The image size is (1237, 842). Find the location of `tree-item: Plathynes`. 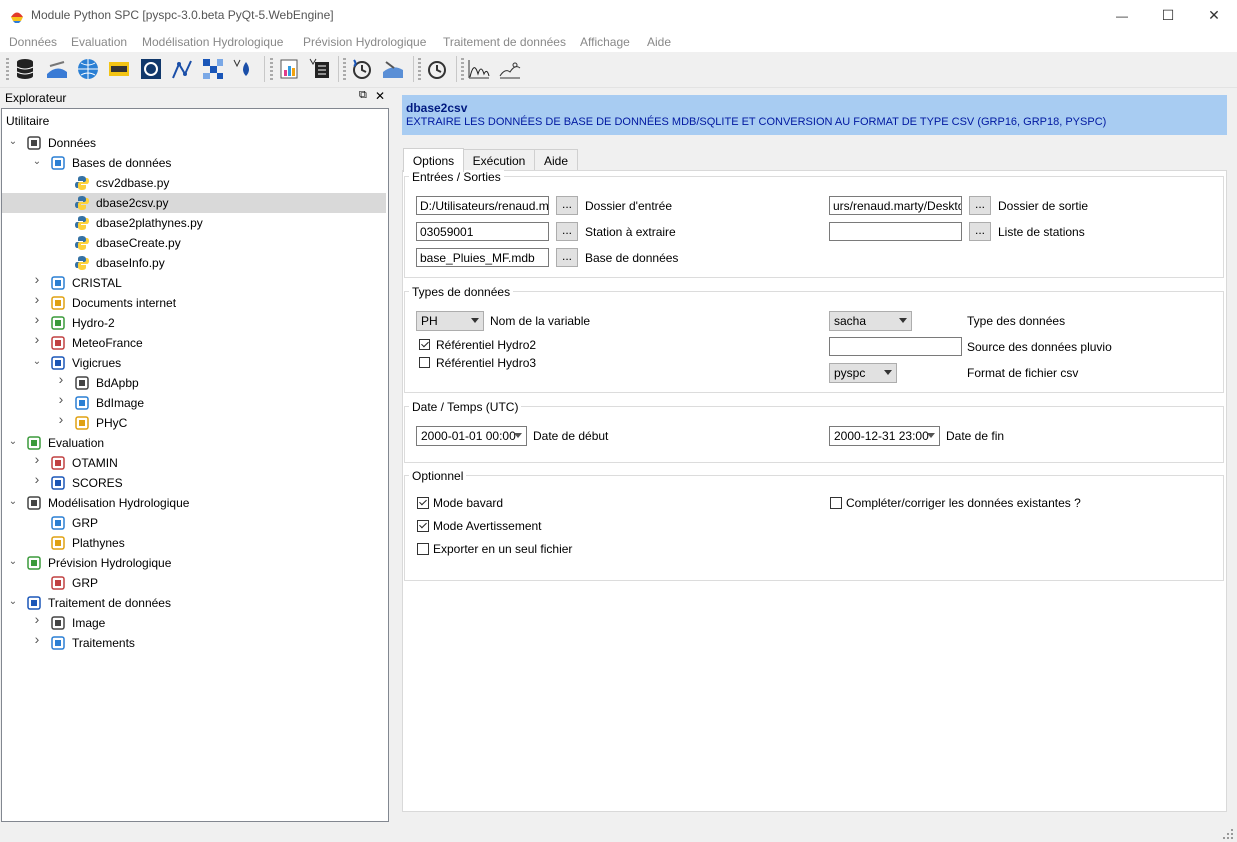

tree-item: Plathynes is located at coordinates (194, 543).